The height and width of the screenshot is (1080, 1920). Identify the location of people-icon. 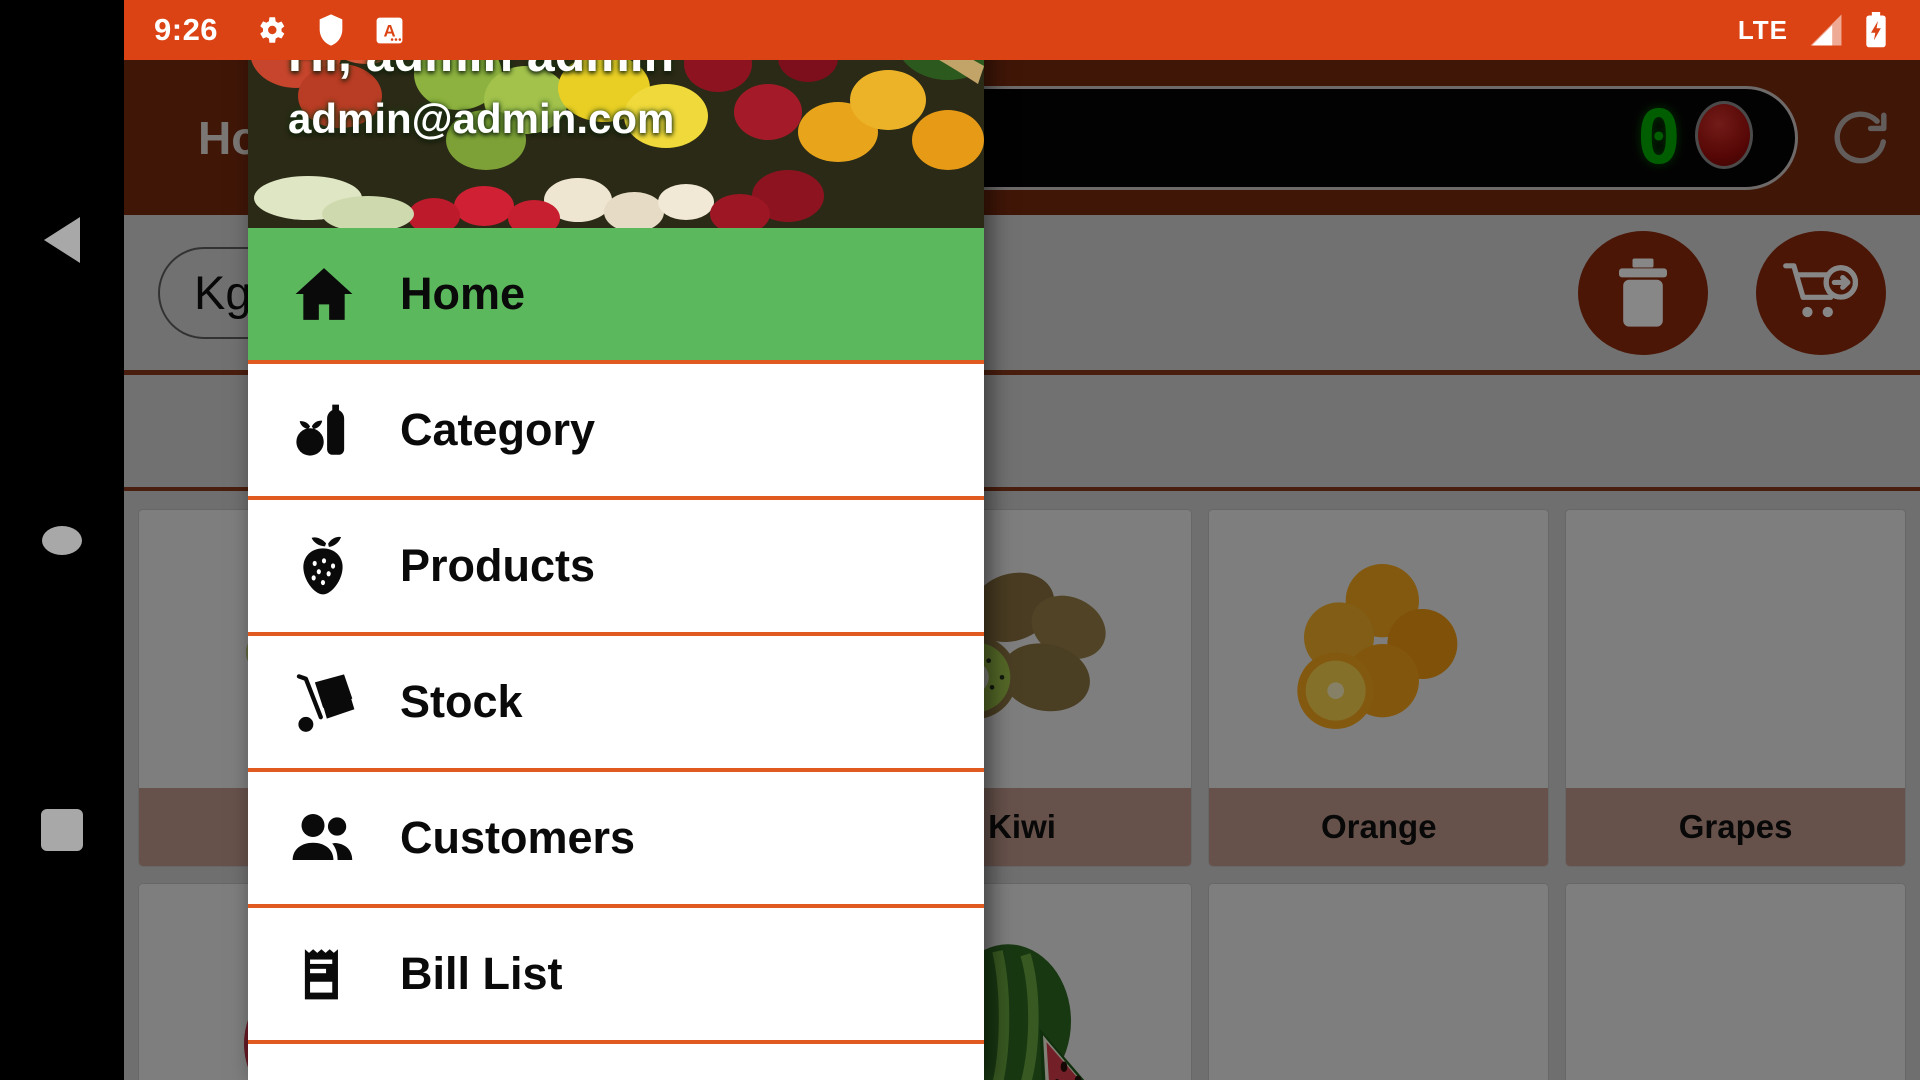
(324, 838).